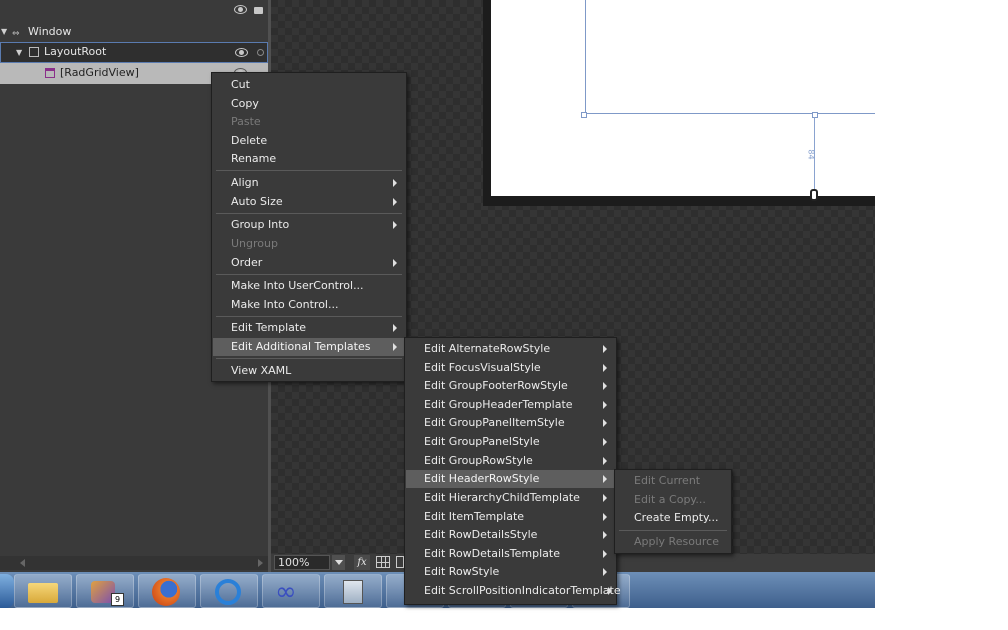 This screenshot has width=1008, height=630. I want to click on margin-pin-icon, so click(814, 195).